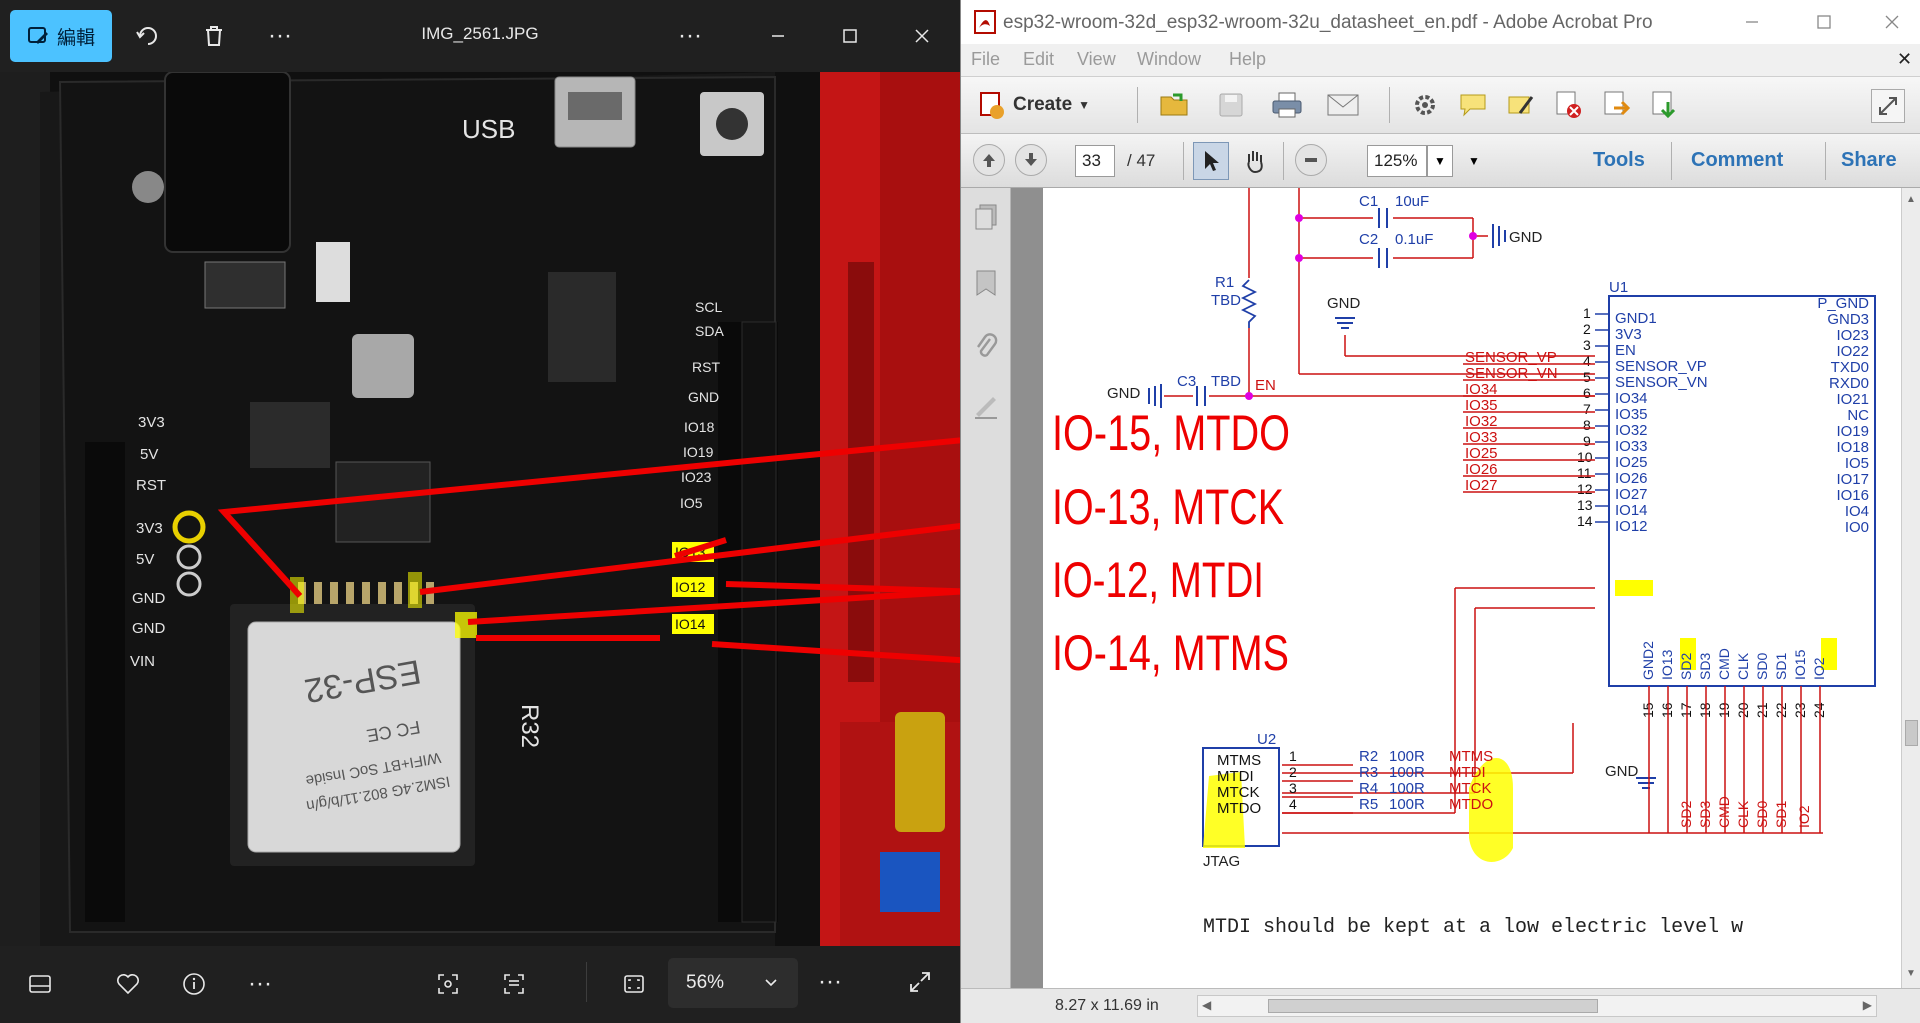  What do you see at coordinates (1031, 160) in the screenshot?
I see `next-page-button` at bounding box center [1031, 160].